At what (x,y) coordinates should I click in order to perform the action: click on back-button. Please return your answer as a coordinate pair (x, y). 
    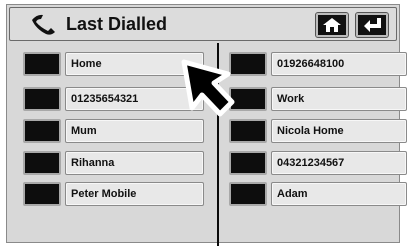
    Looking at the image, I should click on (372, 25).